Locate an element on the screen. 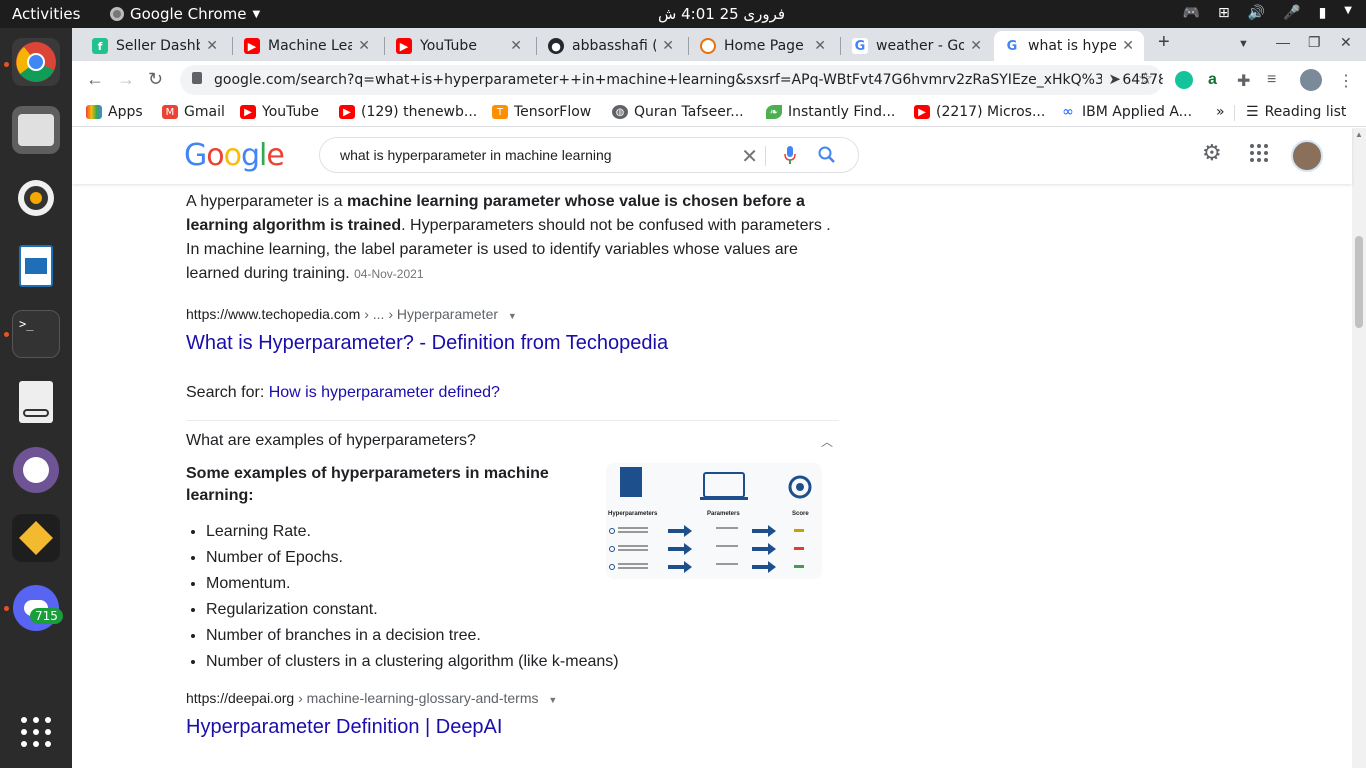  discord-tray-icon: 🎮 is located at coordinates (1191, 13).